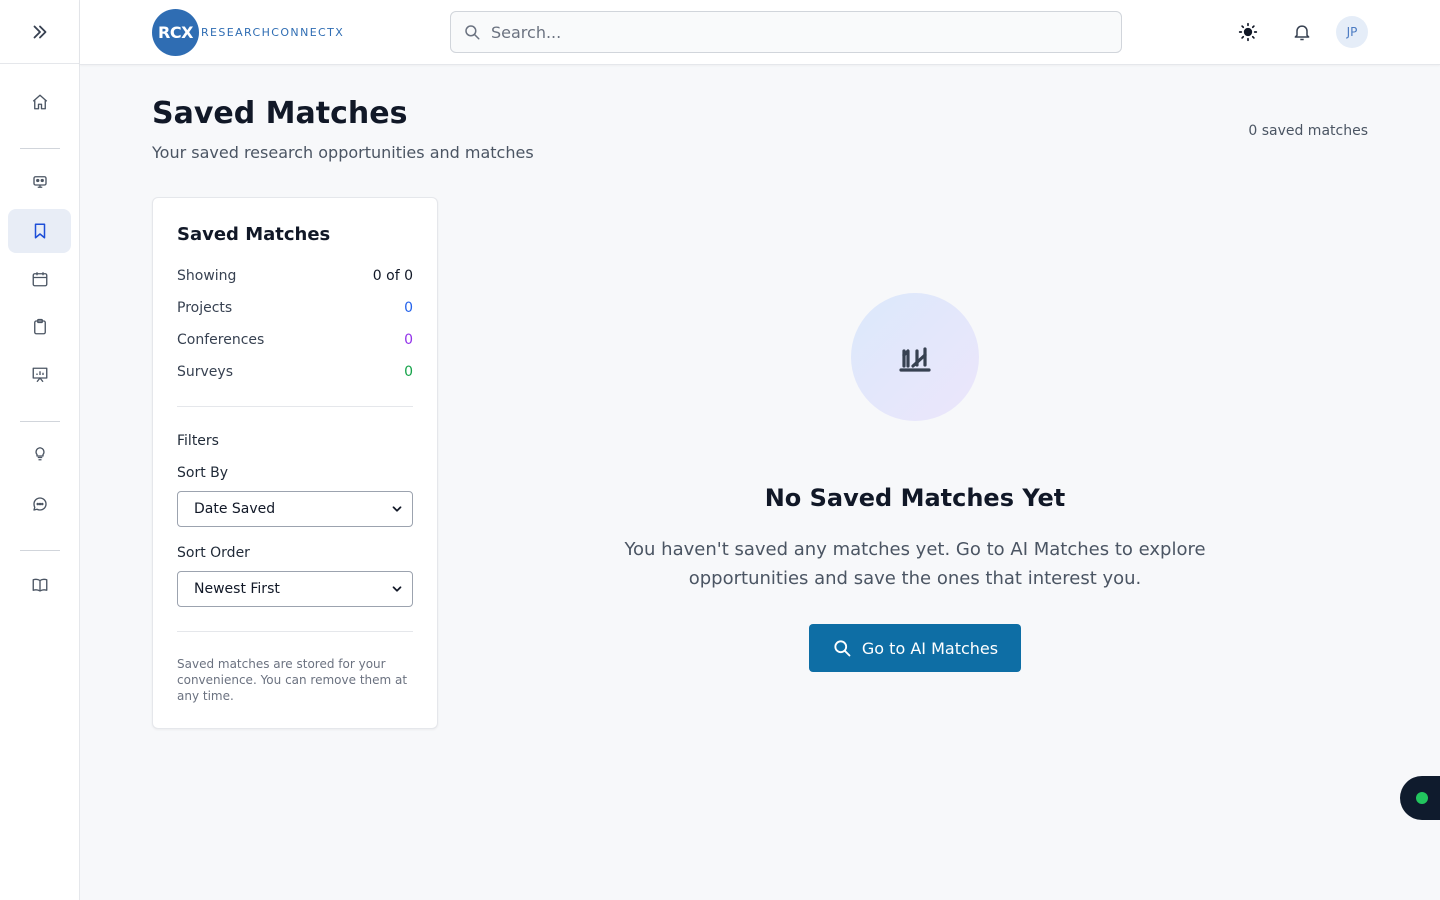  Describe the element at coordinates (207, 276) in the screenshot. I see `stat-label: Showing` at that location.